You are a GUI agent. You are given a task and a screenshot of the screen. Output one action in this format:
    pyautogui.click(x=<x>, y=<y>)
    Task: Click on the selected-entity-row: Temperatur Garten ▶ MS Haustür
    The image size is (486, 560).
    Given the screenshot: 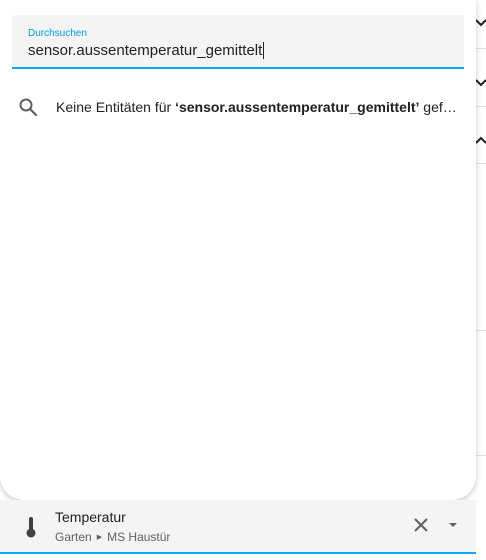 What is the action you would take?
    pyautogui.click(x=238, y=526)
    